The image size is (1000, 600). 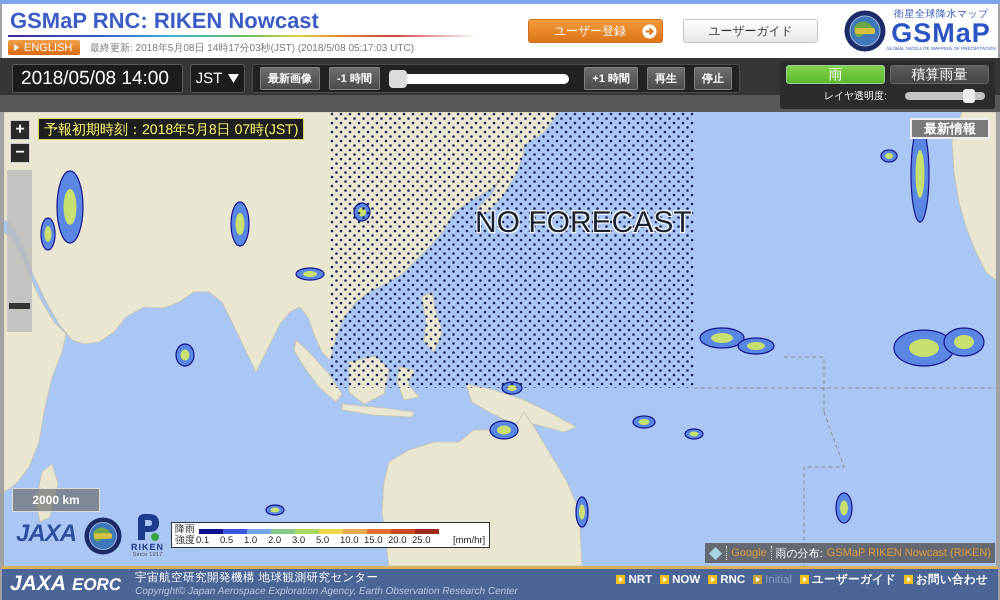 I want to click on legend-value: 25.0, so click(x=422, y=540).